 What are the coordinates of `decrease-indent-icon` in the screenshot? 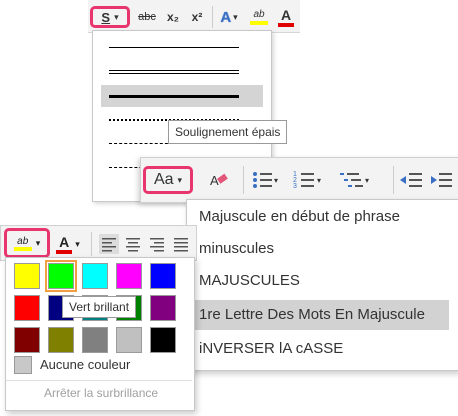 It's located at (411, 180).